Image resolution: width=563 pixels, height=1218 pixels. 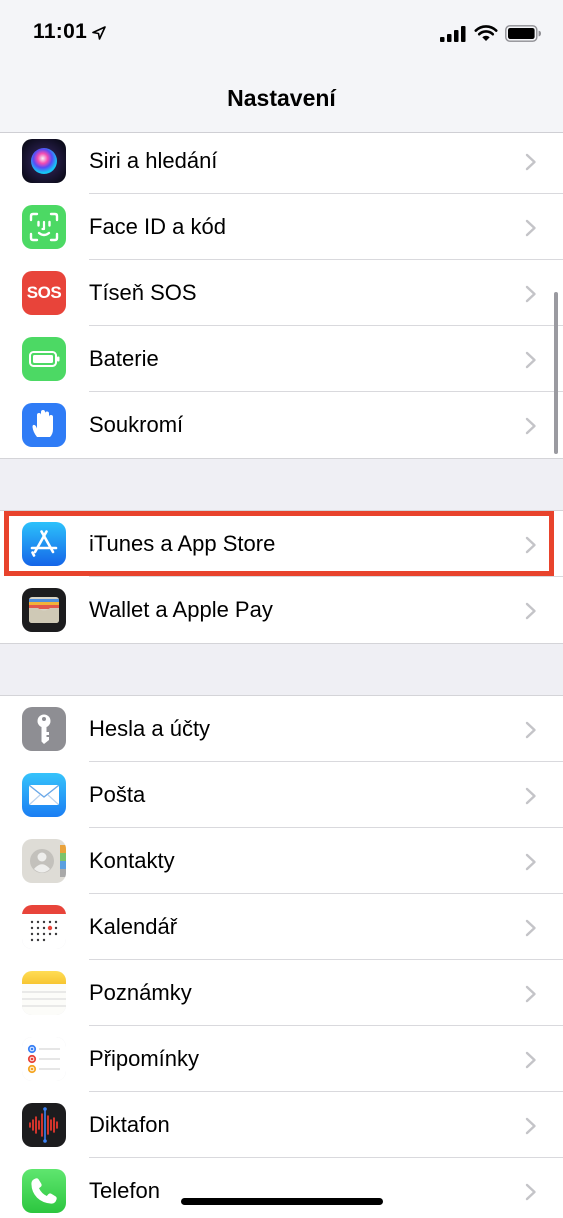 What do you see at coordinates (44, 359) in the screenshot?
I see `battery-icon` at bounding box center [44, 359].